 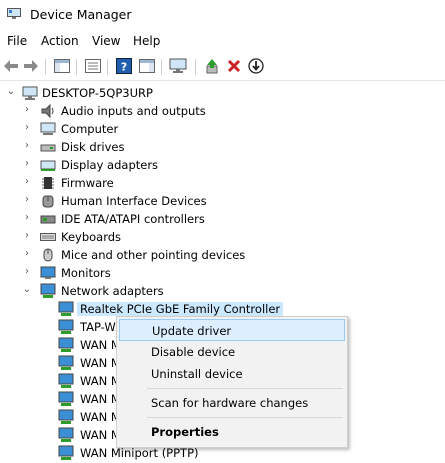 I want to click on keyboard-icon, so click(x=48, y=237).